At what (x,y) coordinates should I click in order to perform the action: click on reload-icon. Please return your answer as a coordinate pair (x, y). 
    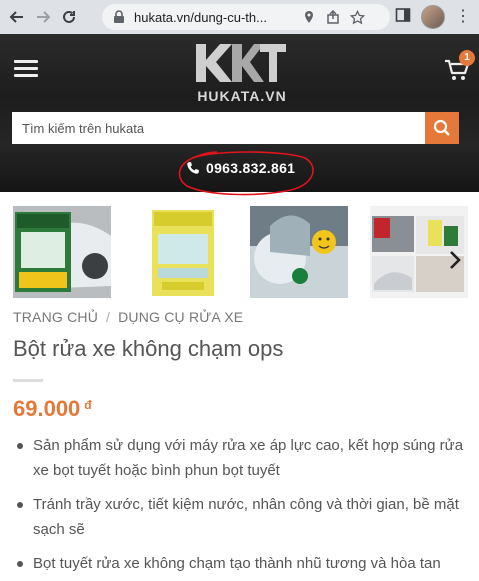
    Looking at the image, I should click on (69, 16).